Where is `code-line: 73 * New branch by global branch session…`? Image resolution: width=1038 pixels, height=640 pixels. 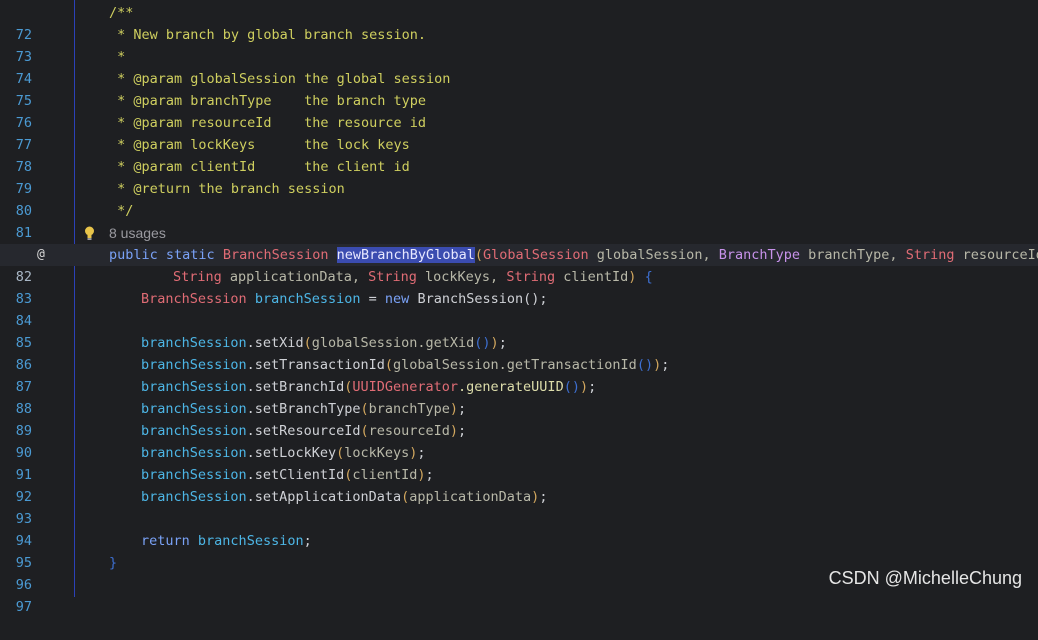 code-line: 73 * New branch by global branch session… is located at coordinates (519, 44).